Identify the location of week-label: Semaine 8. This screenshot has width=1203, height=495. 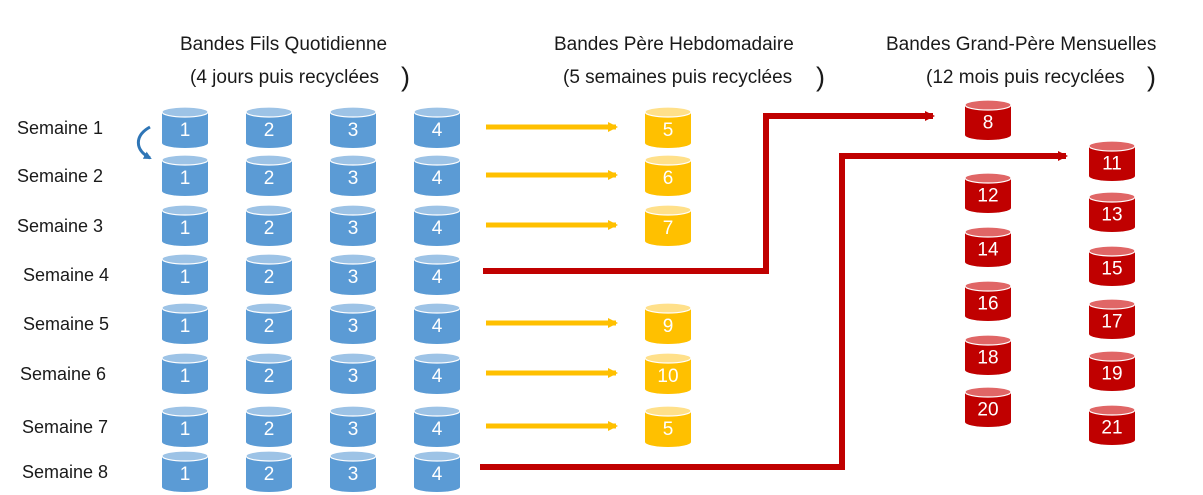
(65, 472).